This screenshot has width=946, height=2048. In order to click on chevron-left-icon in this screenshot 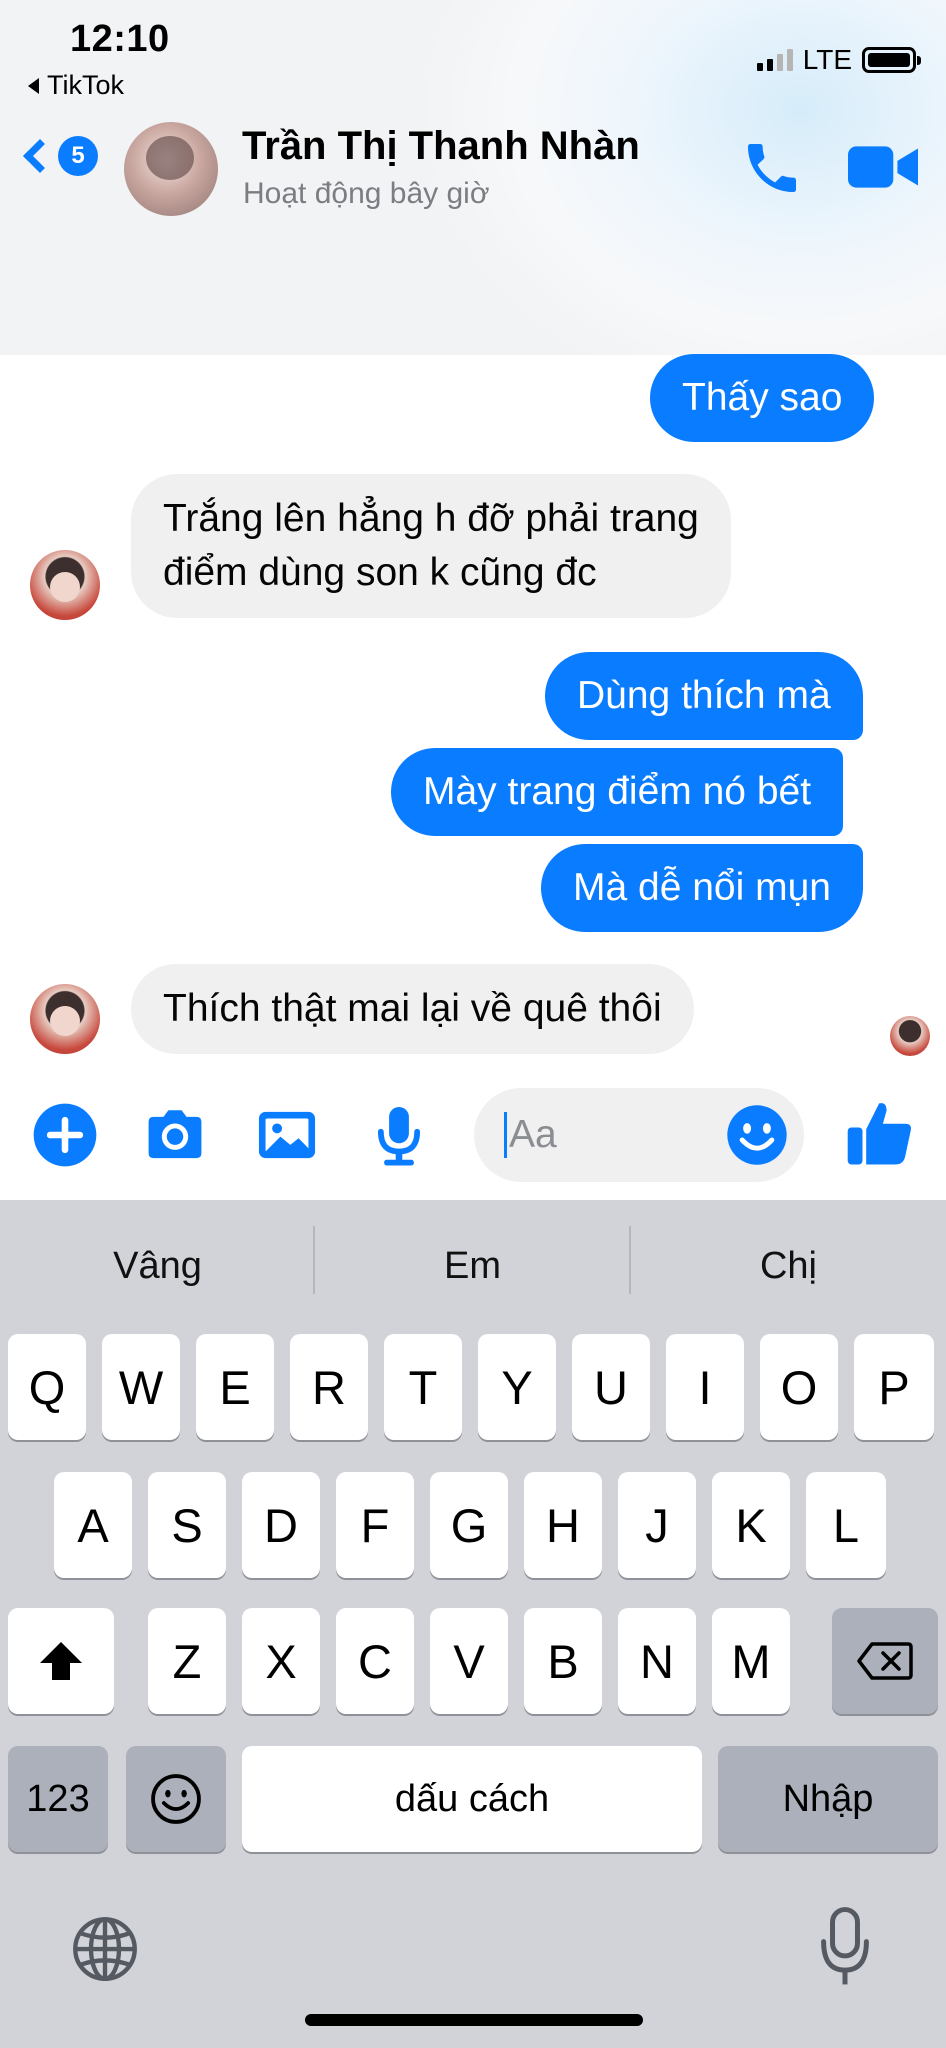, I will do `click(40, 156)`.